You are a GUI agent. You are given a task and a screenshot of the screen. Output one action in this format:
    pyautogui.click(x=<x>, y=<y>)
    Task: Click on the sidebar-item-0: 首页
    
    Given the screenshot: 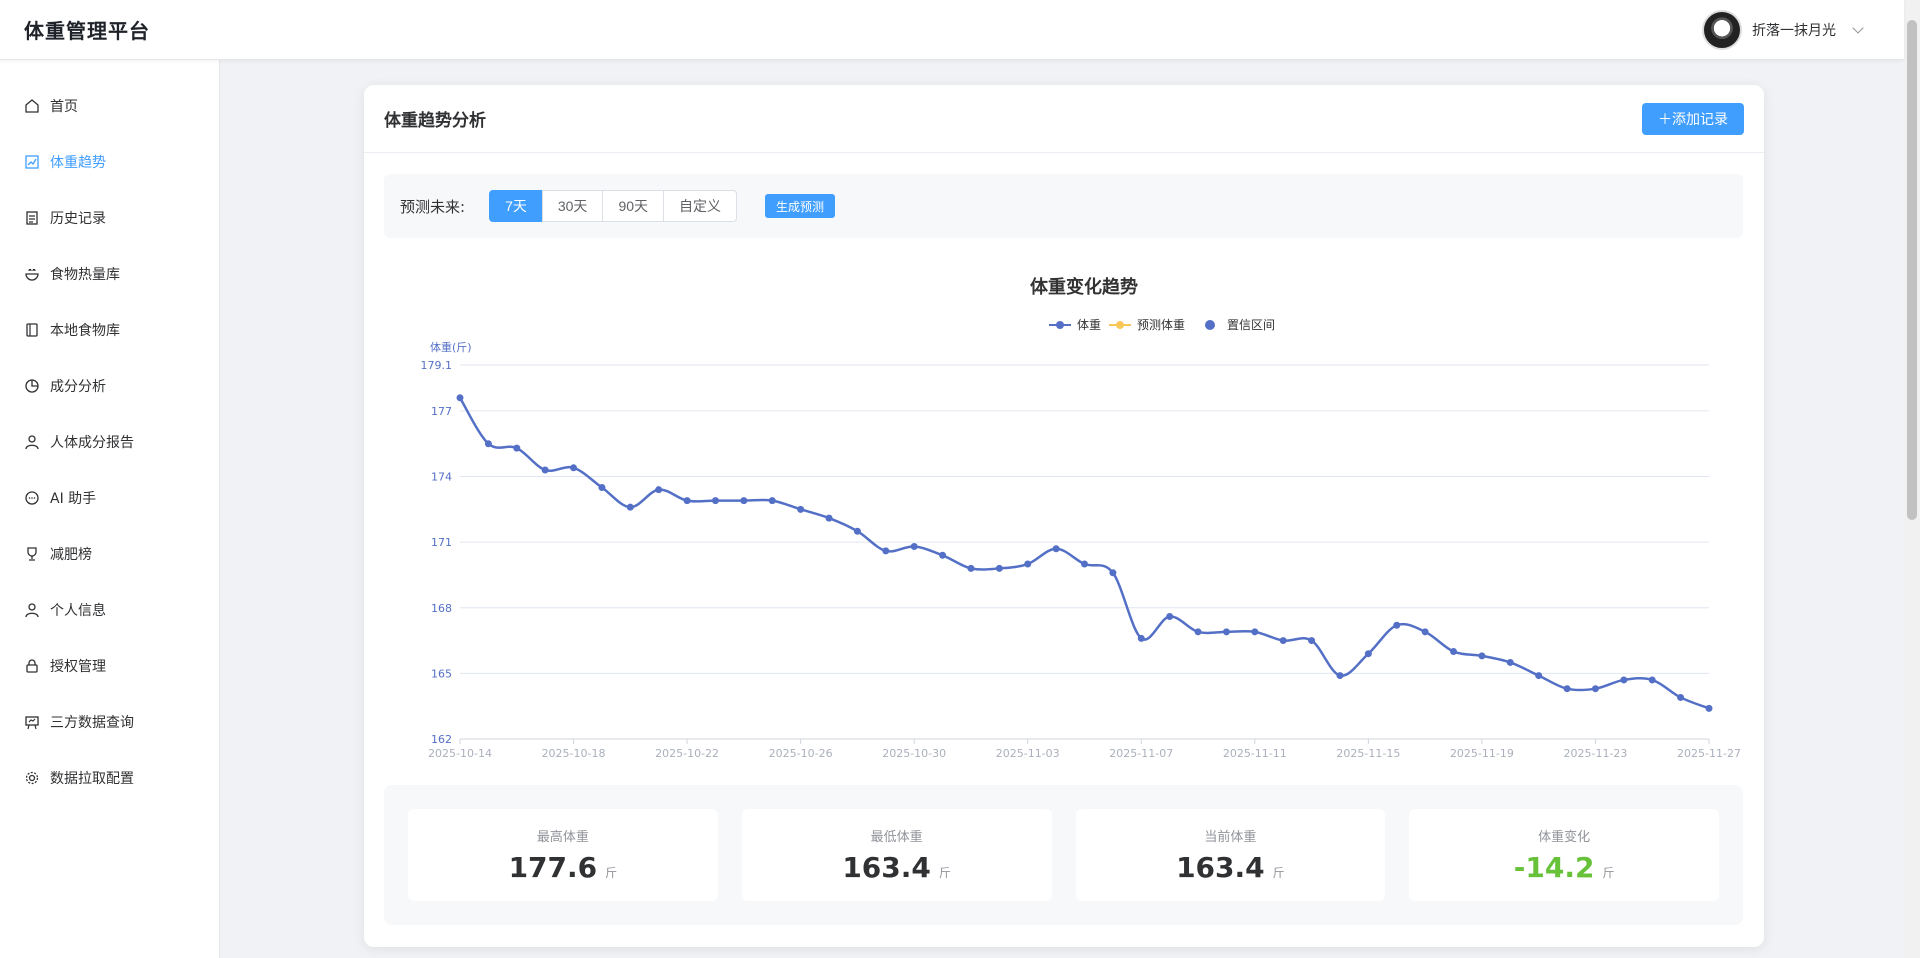 What is the action you would take?
    pyautogui.click(x=109, y=106)
    